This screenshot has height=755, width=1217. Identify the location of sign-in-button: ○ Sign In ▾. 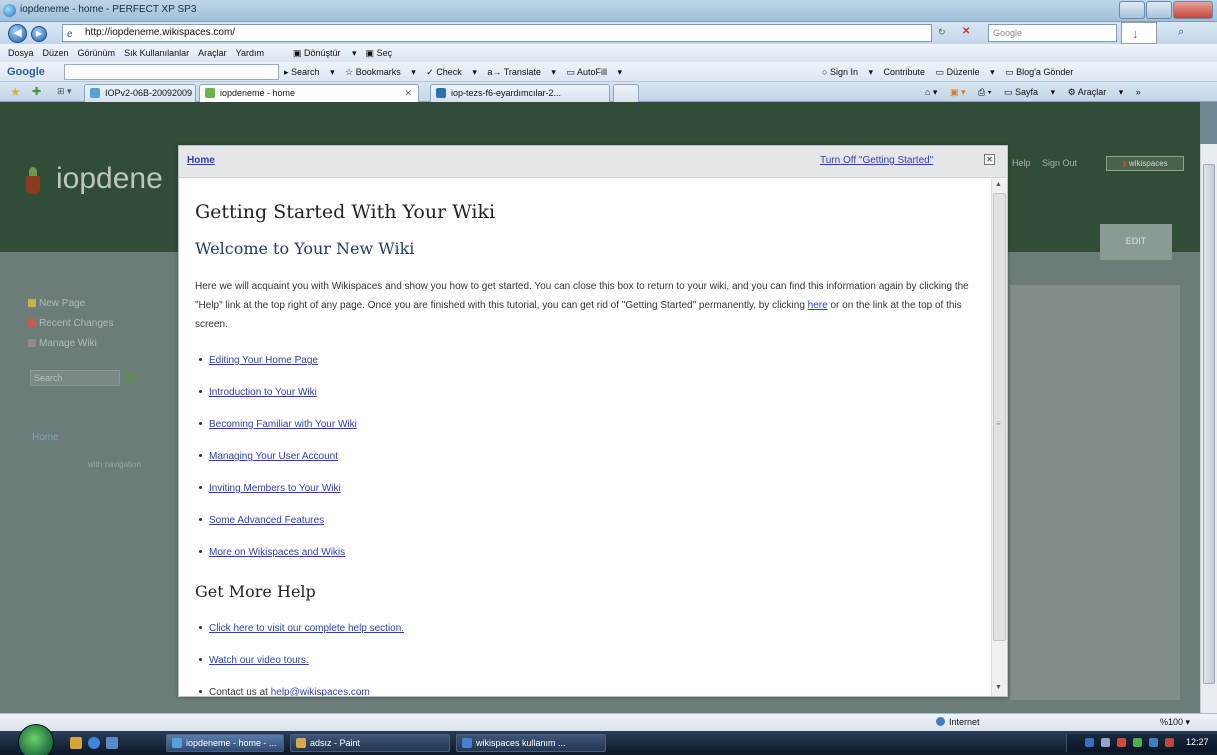
(847, 72).